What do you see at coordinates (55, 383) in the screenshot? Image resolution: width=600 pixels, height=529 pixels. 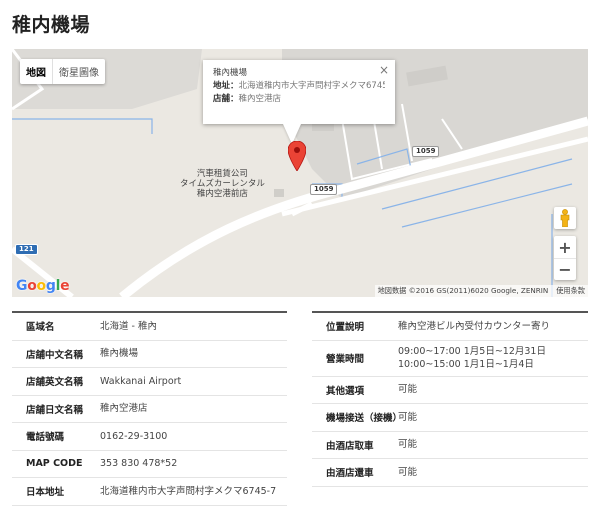 I see `row-key: 店舖英文名稱` at bounding box center [55, 383].